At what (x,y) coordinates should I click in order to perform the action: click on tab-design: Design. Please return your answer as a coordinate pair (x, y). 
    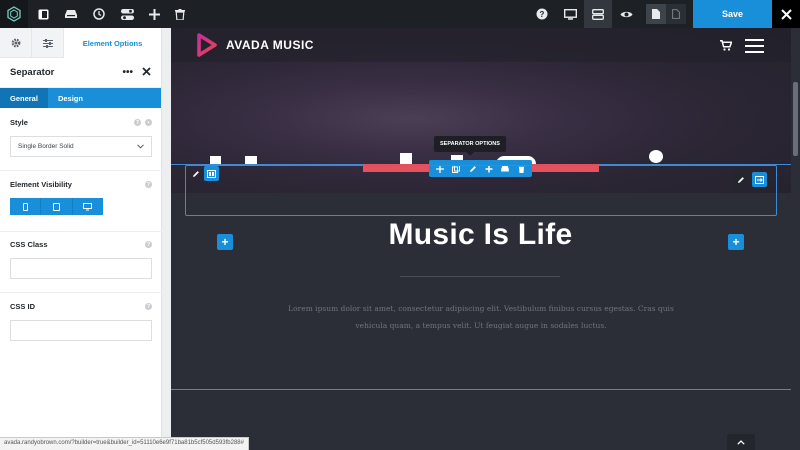
    Looking at the image, I should click on (70, 98).